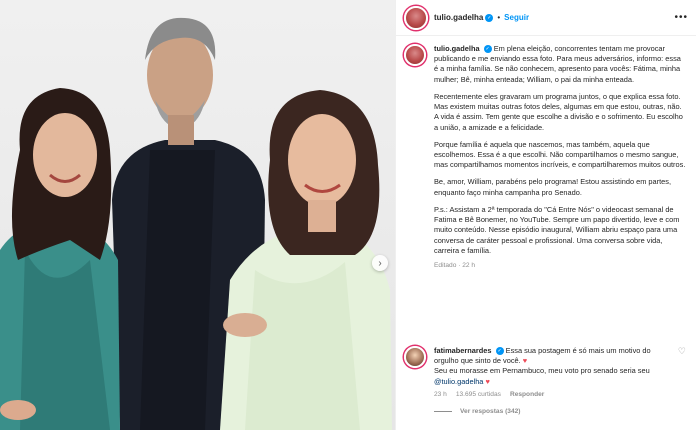 The image size is (696, 430). What do you see at coordinates (416, 17) in the screenshot?
I see `author-avatar` at bounding box center [416, 17].